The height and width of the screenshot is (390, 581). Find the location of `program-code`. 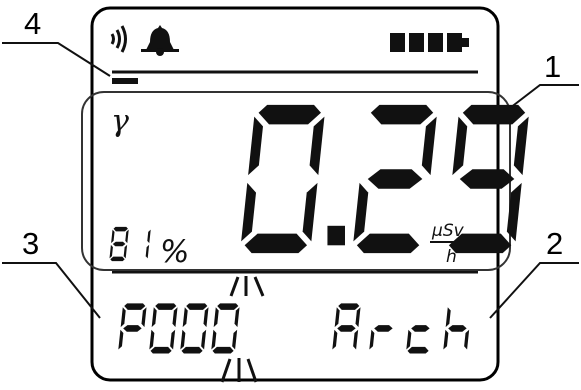

program-code is located at coordinates (179, 328).